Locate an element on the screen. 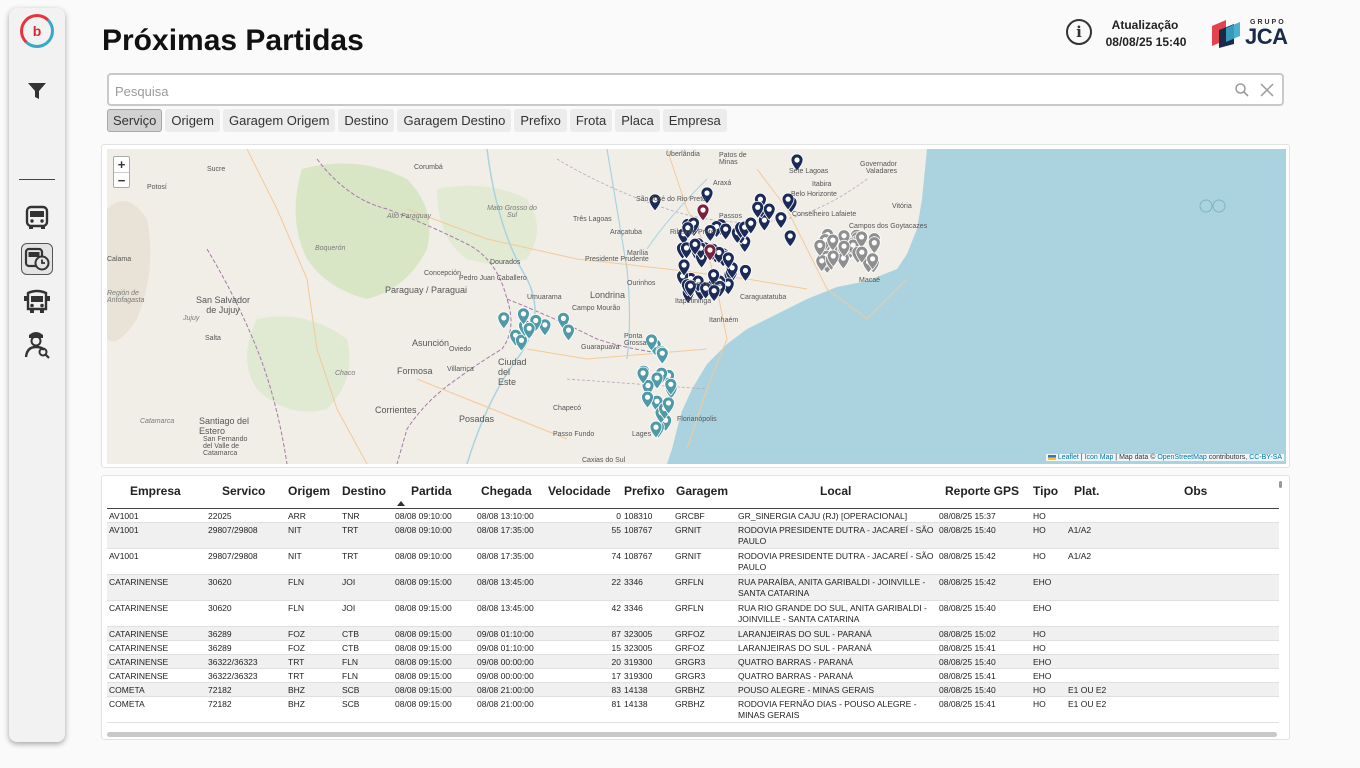 The height and width of the screenshot is (768, 1360). cell-garagem: GRBHZ is located at coordinates (690, 704).